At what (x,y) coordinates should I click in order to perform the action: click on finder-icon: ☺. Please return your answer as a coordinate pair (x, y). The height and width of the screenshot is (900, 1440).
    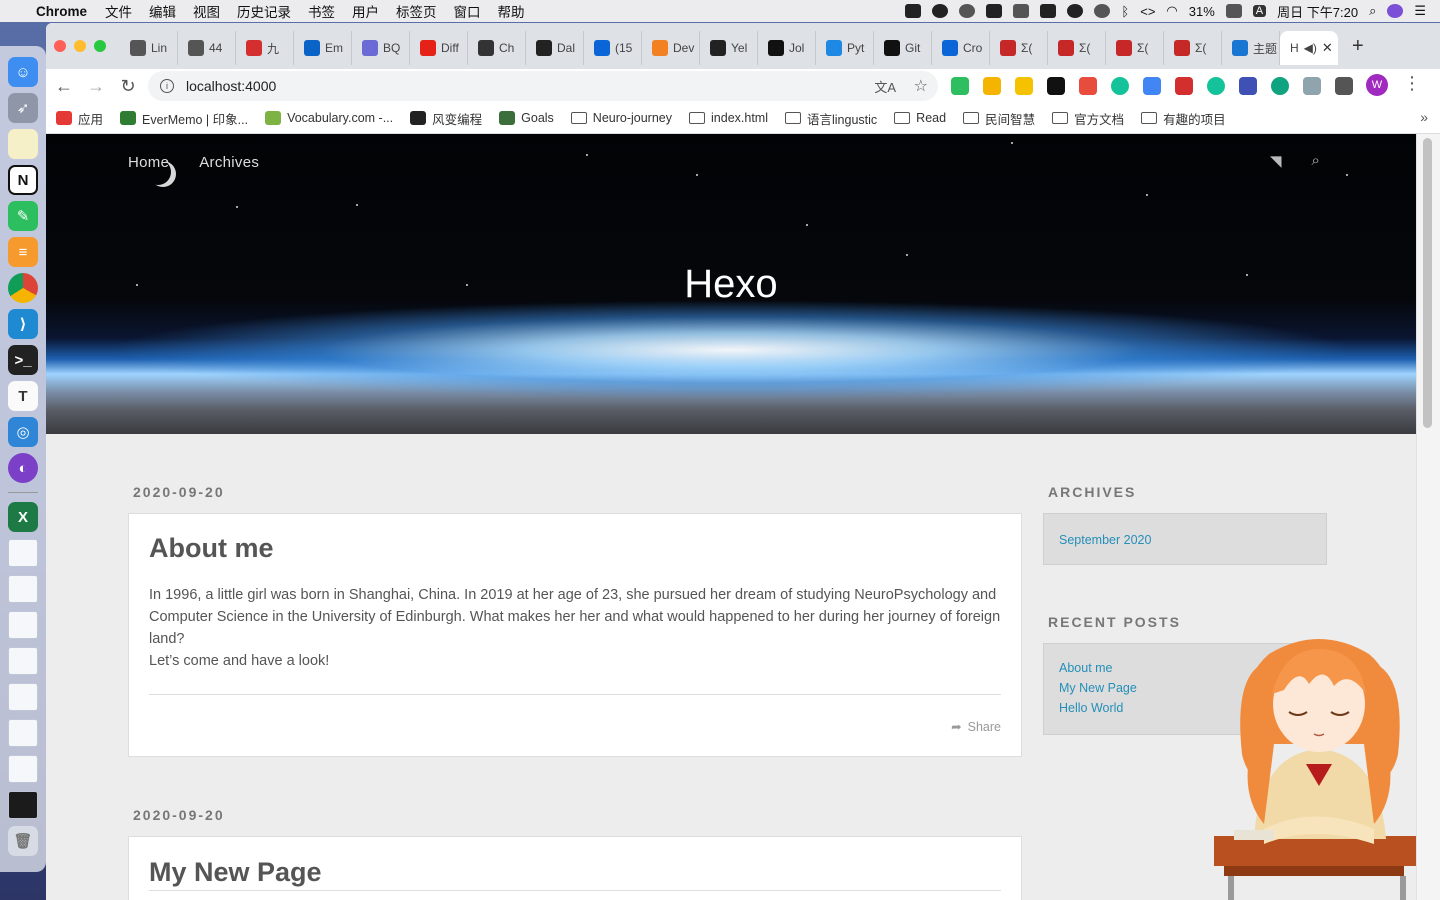
    Looking at the image, I should click on (23, 72).